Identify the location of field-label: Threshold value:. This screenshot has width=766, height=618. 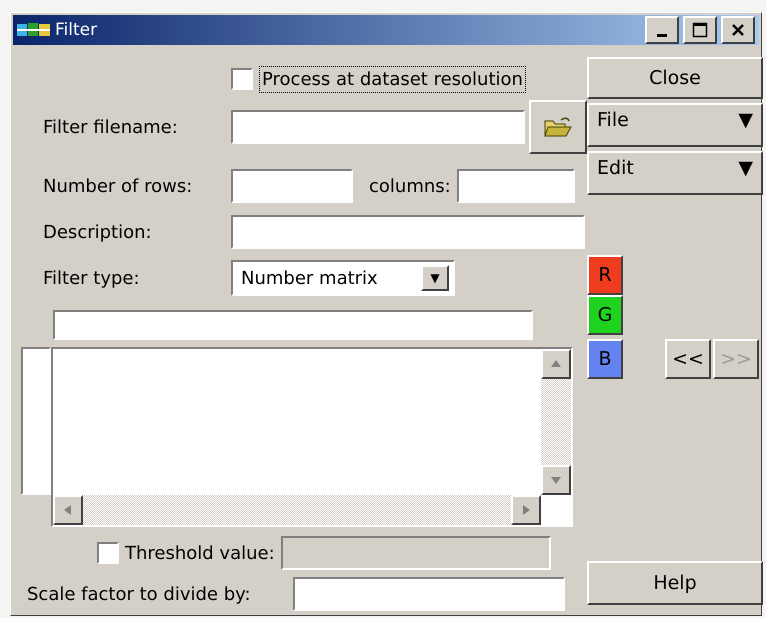
(200, 553).